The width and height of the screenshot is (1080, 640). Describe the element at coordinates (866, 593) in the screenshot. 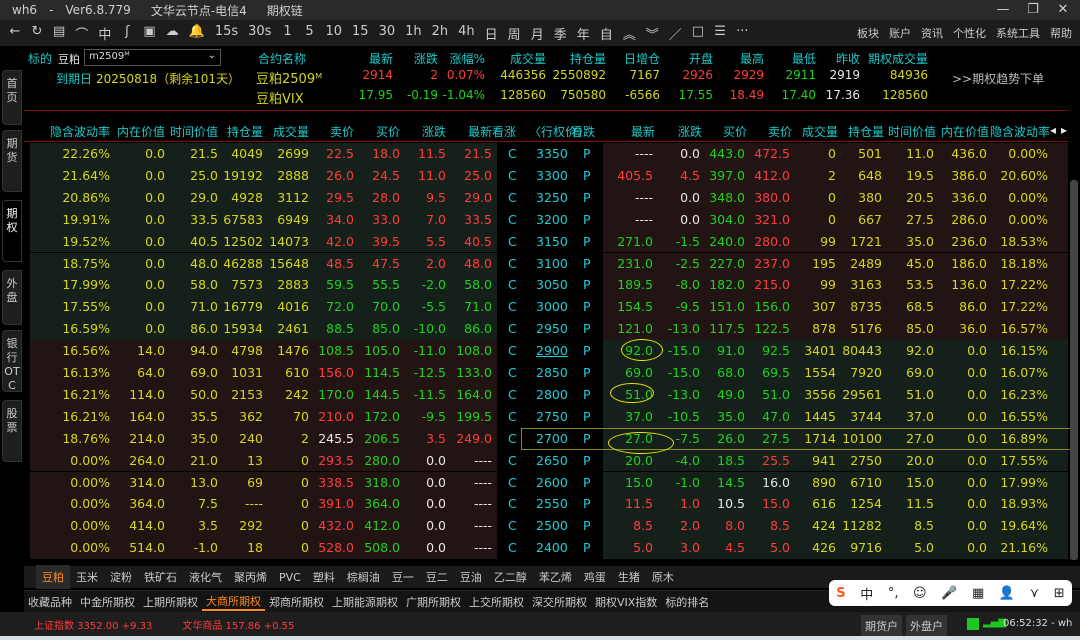

I see `ime-icon-1: 中` at that location.